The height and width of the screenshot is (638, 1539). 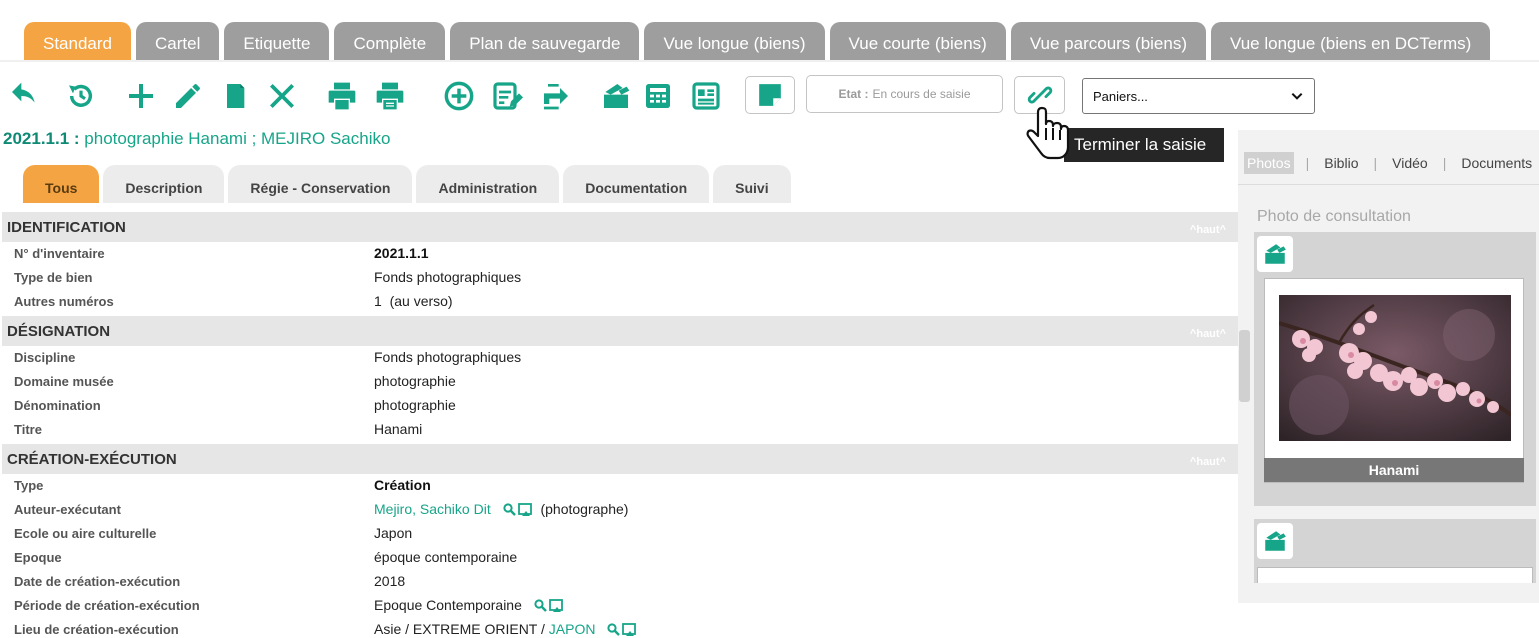 What do you see at coordinates (501, 509) in the screenshot?
I see `field-value-group: Mejiro, Sachiko Dit (photographe)` at bounding box center [501, 509].